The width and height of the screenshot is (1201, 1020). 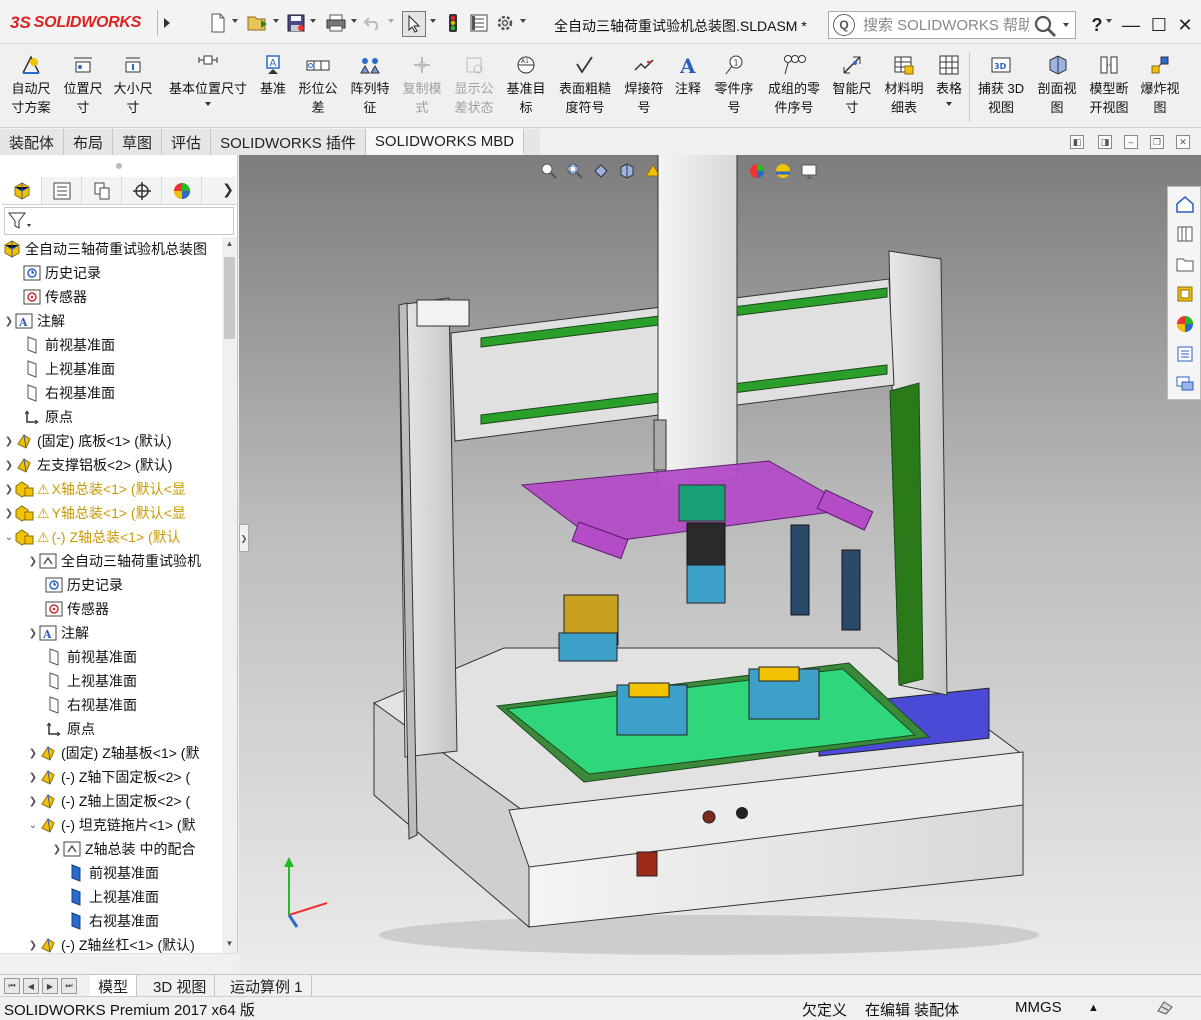 What do you see at coordinates (58, 633) in the screenshot?
I see `tree-item-annotations-sub: ❯ A 注解` at bounding box center [58, 633].